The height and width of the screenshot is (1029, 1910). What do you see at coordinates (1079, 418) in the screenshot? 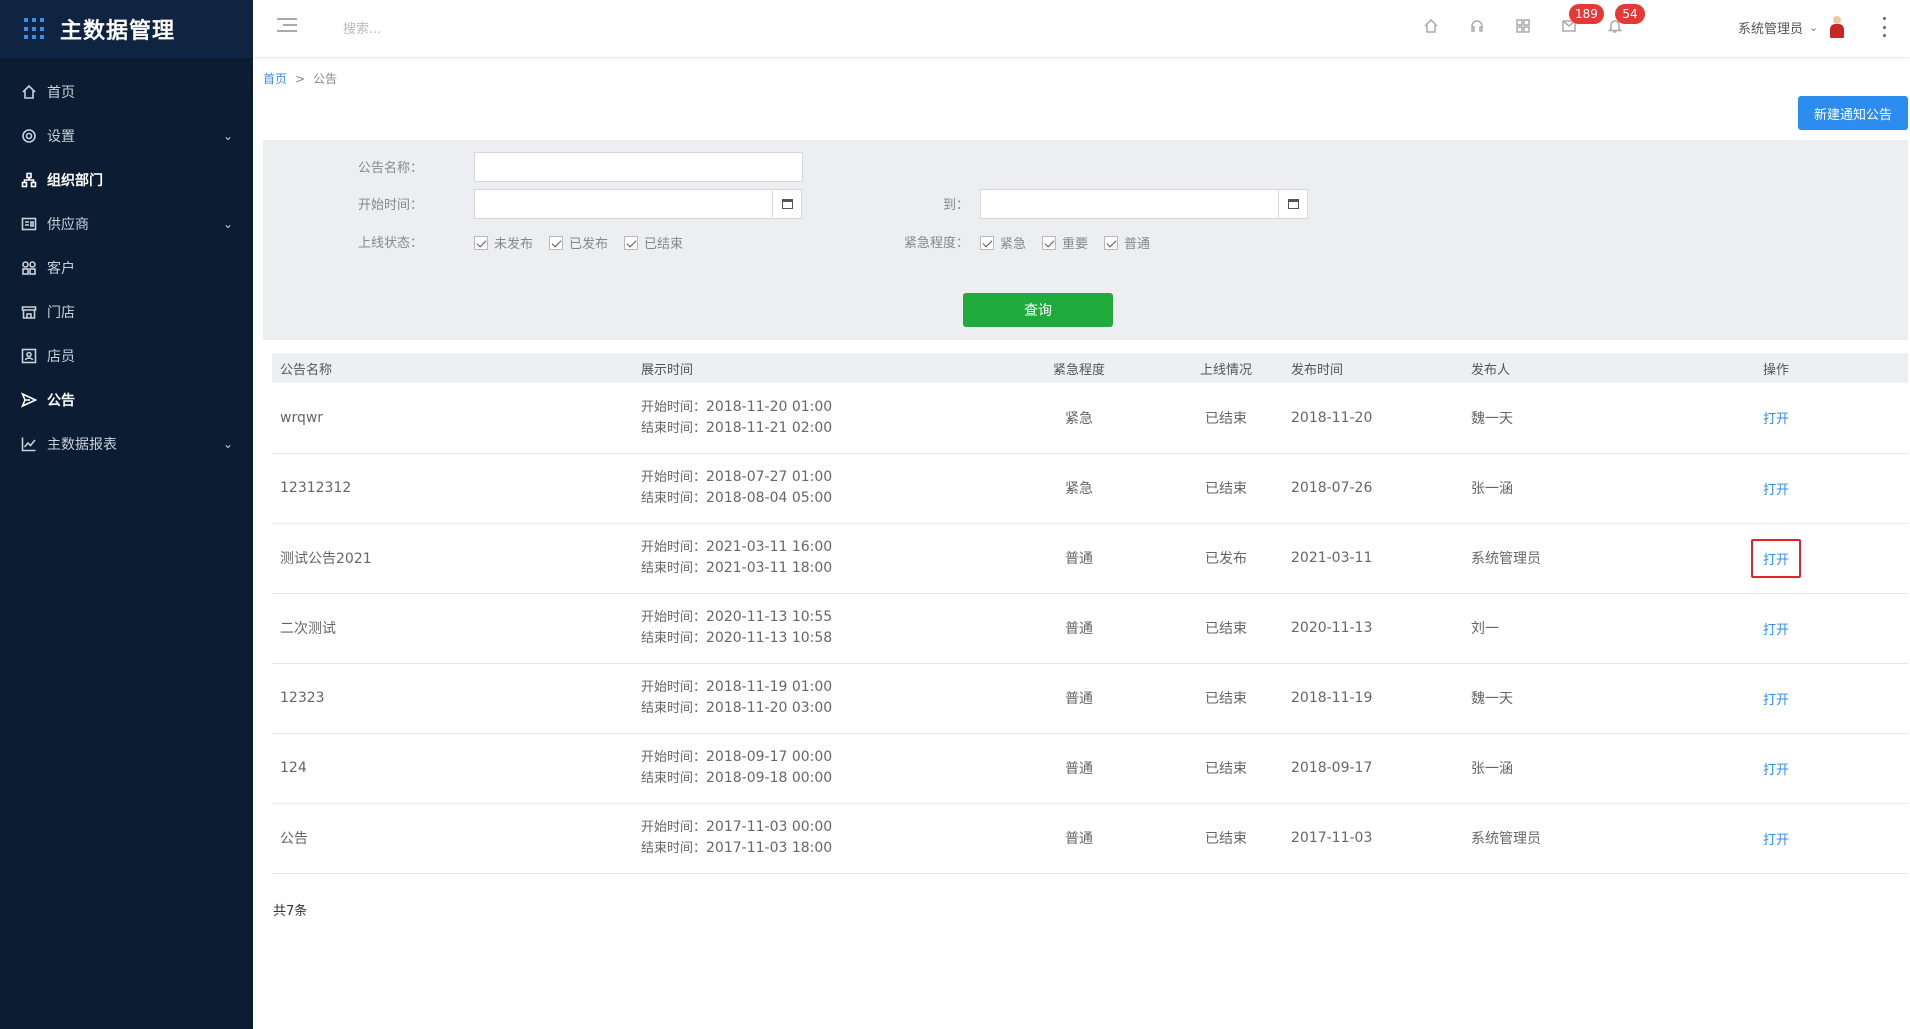
I see `cell-urgency: 紧急` at bounding box center [1079, 418].